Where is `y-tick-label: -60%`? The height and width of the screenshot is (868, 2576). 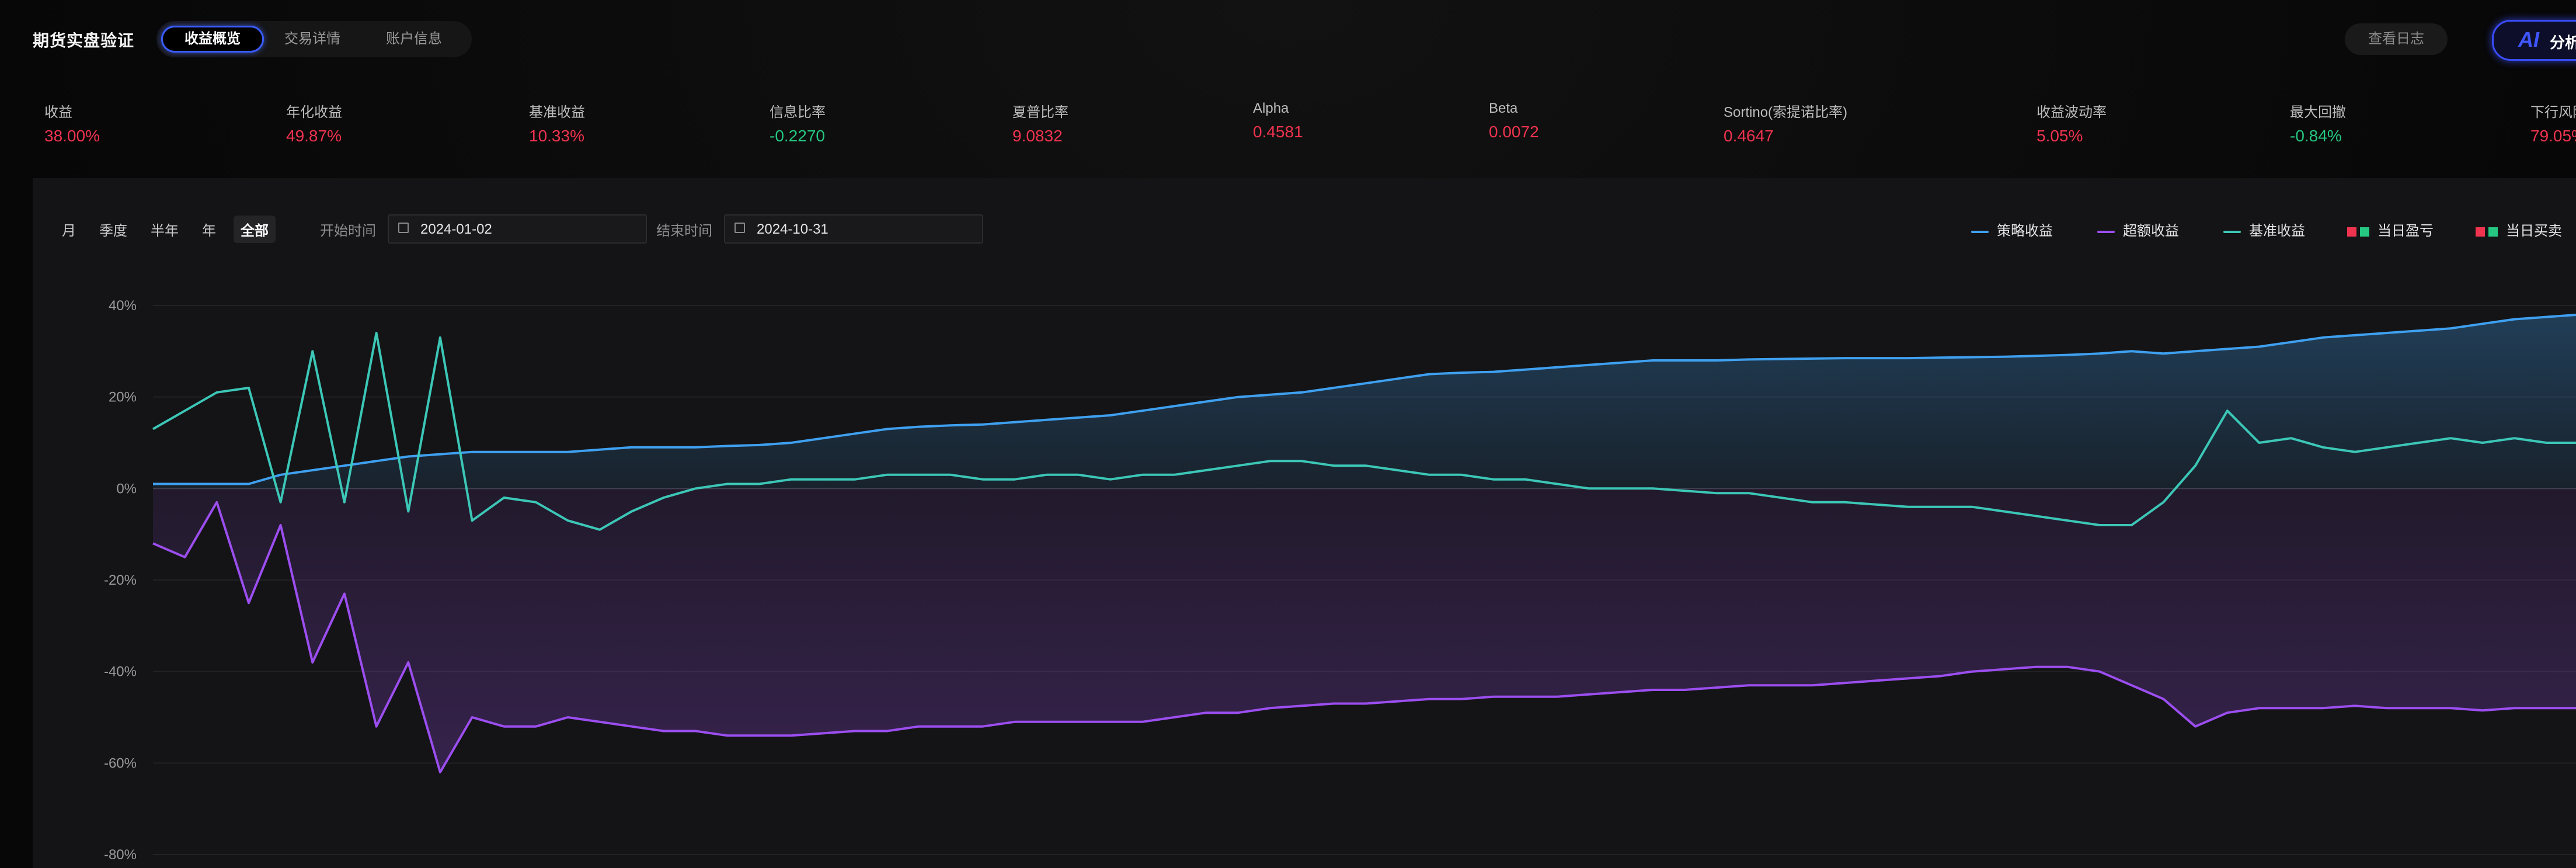
y-tick-label: -60% is located at coordinates (120, 763).